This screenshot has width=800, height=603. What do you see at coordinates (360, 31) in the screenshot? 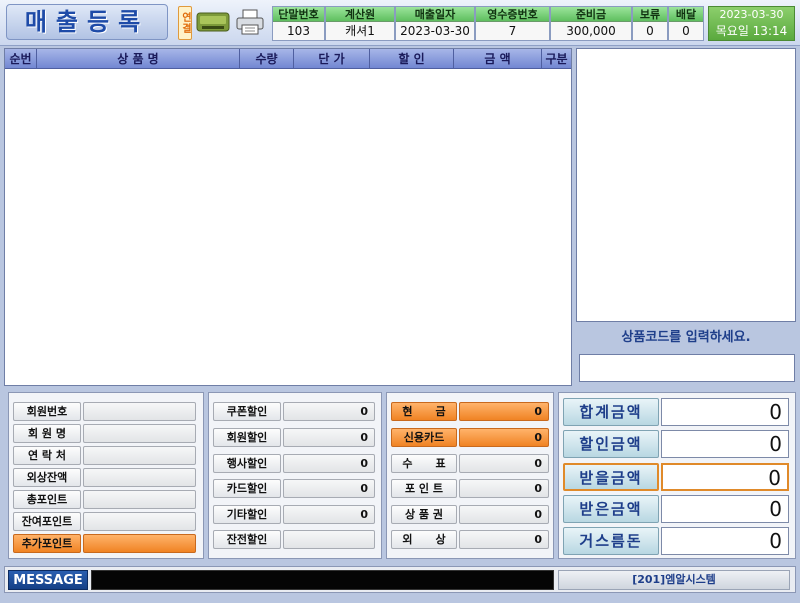
I see `info-value: 캐셔1` at bounding box center [360, 31].